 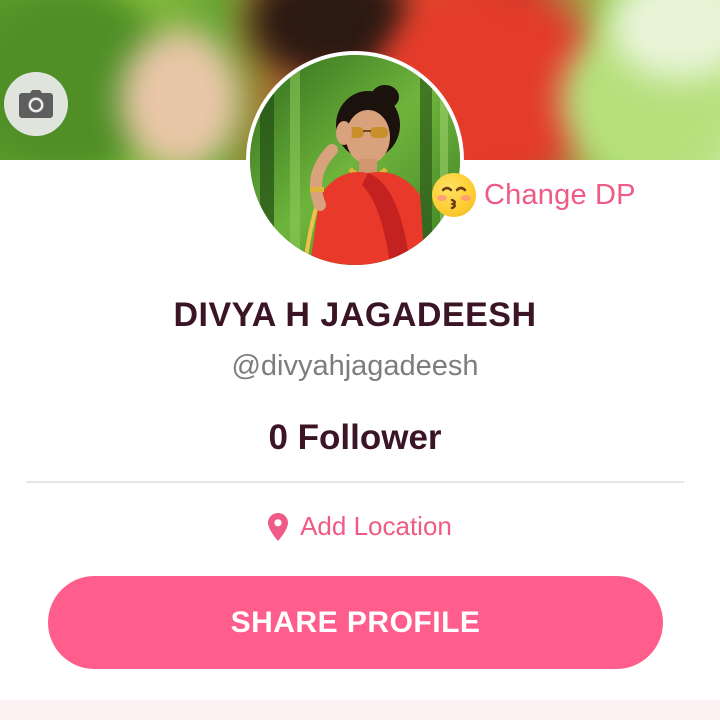 I want to click on divider, so click(x=355, y=482).